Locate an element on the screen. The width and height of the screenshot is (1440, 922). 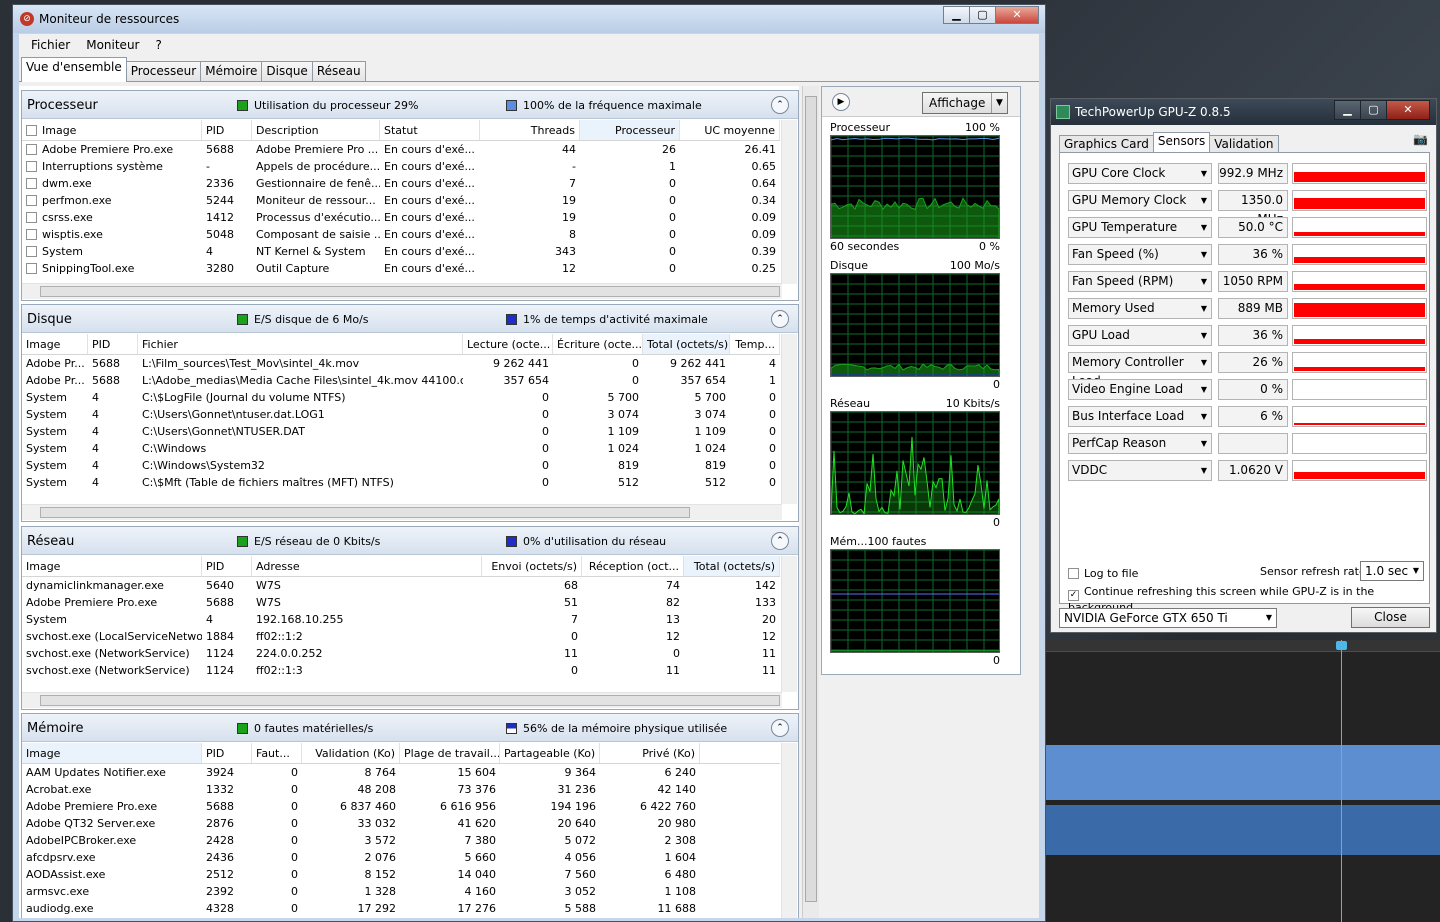
refresh-rate-select: 1.0 sec ▼ is located at coordinates (1392, 571).